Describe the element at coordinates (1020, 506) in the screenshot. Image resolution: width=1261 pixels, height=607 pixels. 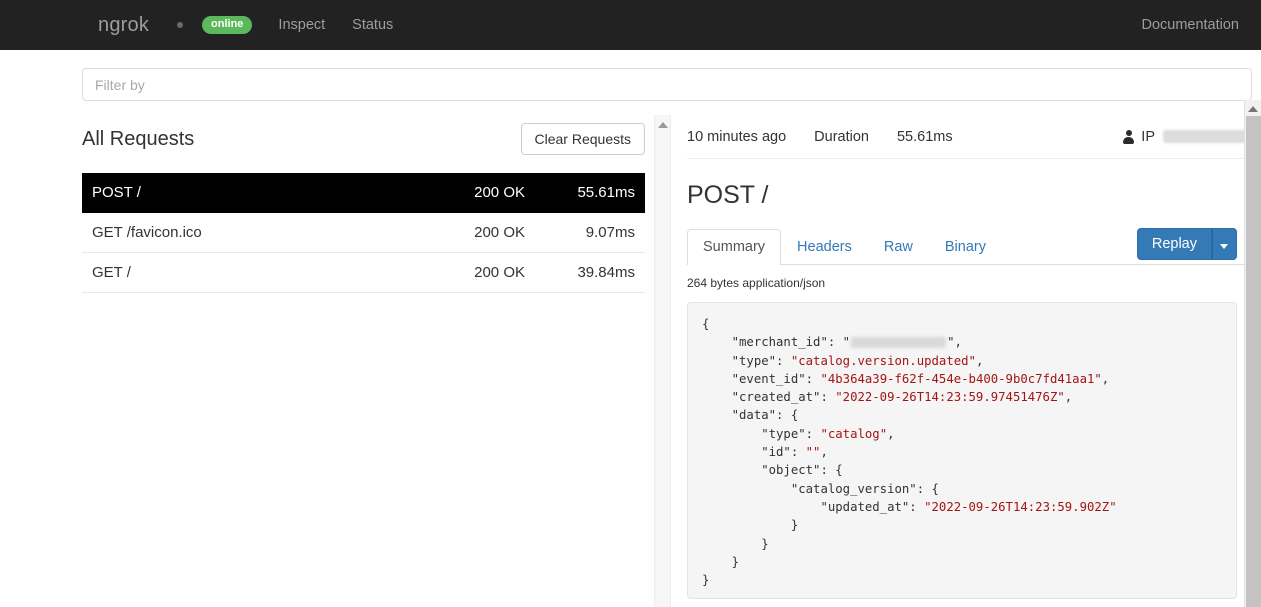
I see `json-value: "2022-09-26T14:23:59.902Z"` at that location.